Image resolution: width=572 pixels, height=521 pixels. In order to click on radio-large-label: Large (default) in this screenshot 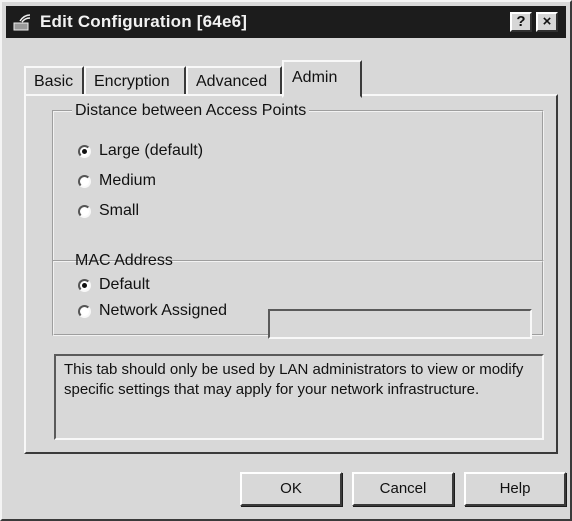, I will do `click(151, 150)`.